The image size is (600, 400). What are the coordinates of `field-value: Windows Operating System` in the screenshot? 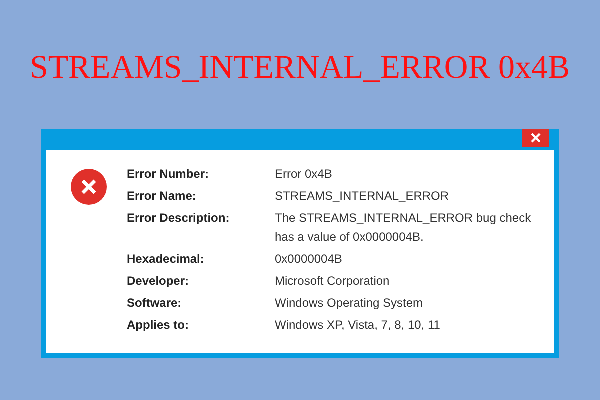 It's located at (349, 303).